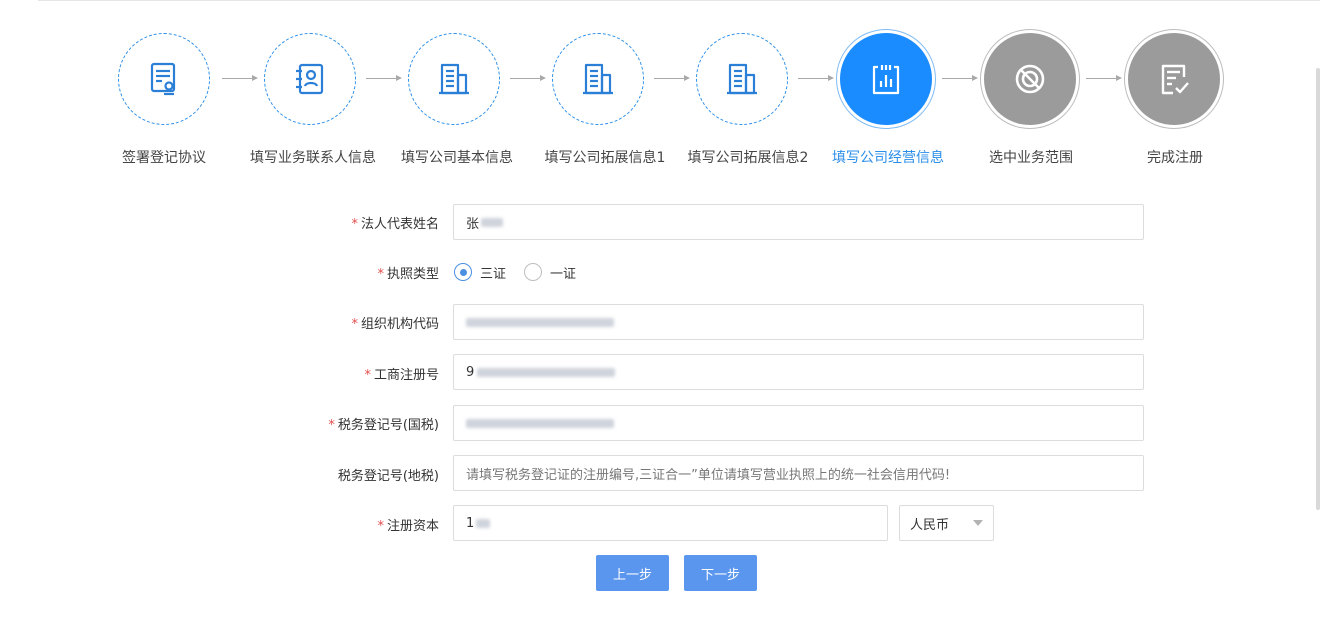  Describe the element at coordinates (401, 375) in the screenshot. I see `business-reg-label: * 工商注册号` at that location.